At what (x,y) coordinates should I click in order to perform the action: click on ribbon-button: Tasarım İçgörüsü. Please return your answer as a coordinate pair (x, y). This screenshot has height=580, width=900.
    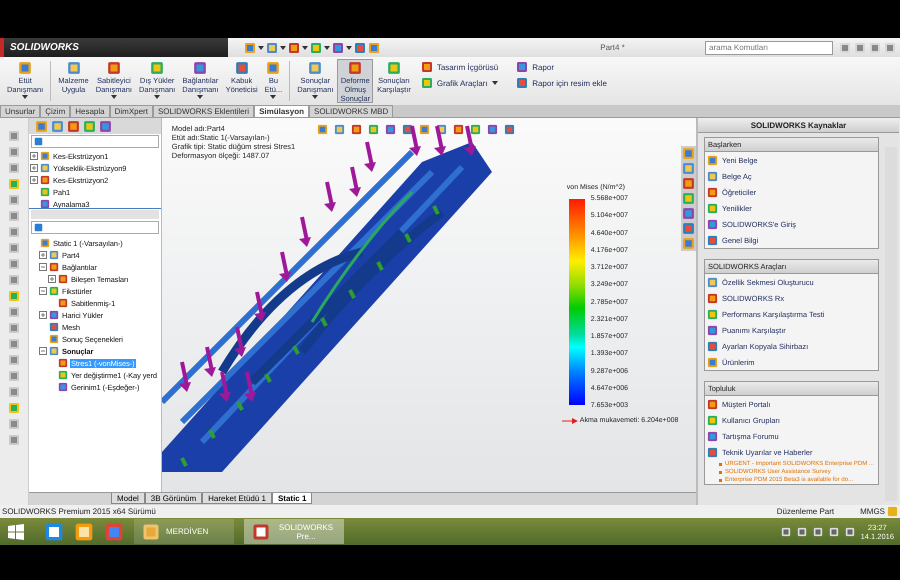
    Looking at the image, I should click on (459, 67).